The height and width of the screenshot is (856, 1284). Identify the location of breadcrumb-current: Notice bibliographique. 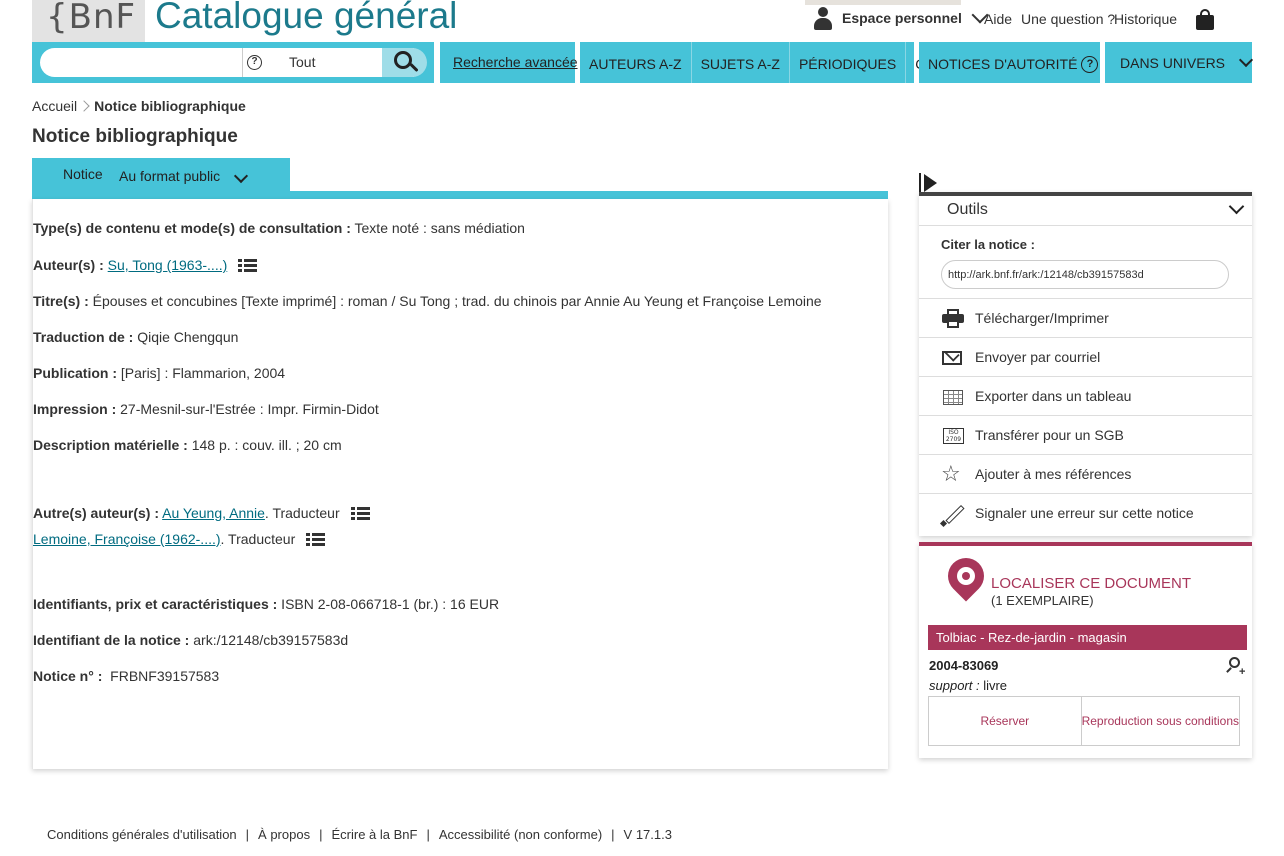
(170, 106).